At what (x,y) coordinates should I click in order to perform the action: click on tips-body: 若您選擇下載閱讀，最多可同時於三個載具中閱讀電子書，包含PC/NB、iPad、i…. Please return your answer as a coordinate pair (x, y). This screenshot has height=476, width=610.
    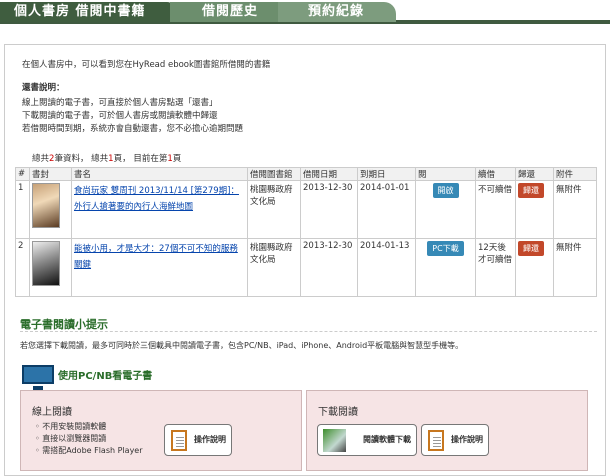
    Looking at the image, I should click on (242, 345).